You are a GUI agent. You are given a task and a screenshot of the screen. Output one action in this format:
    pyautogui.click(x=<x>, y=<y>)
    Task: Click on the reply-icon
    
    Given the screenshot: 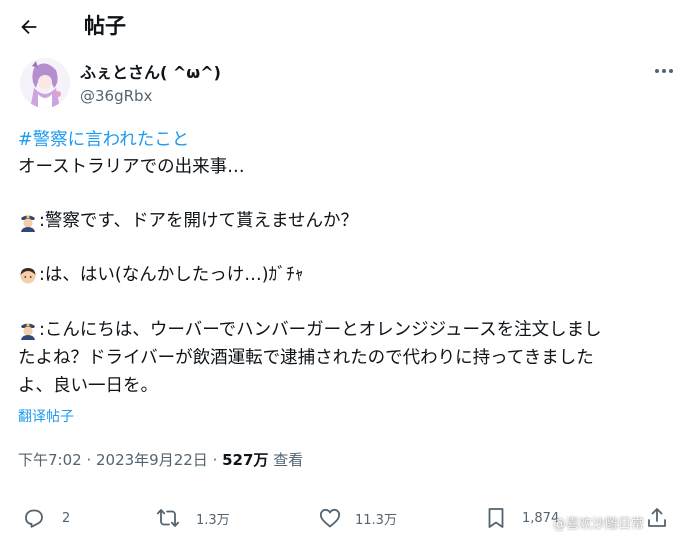 What is the action you would take?
    pyautogui.click(x=34, y=518)
    